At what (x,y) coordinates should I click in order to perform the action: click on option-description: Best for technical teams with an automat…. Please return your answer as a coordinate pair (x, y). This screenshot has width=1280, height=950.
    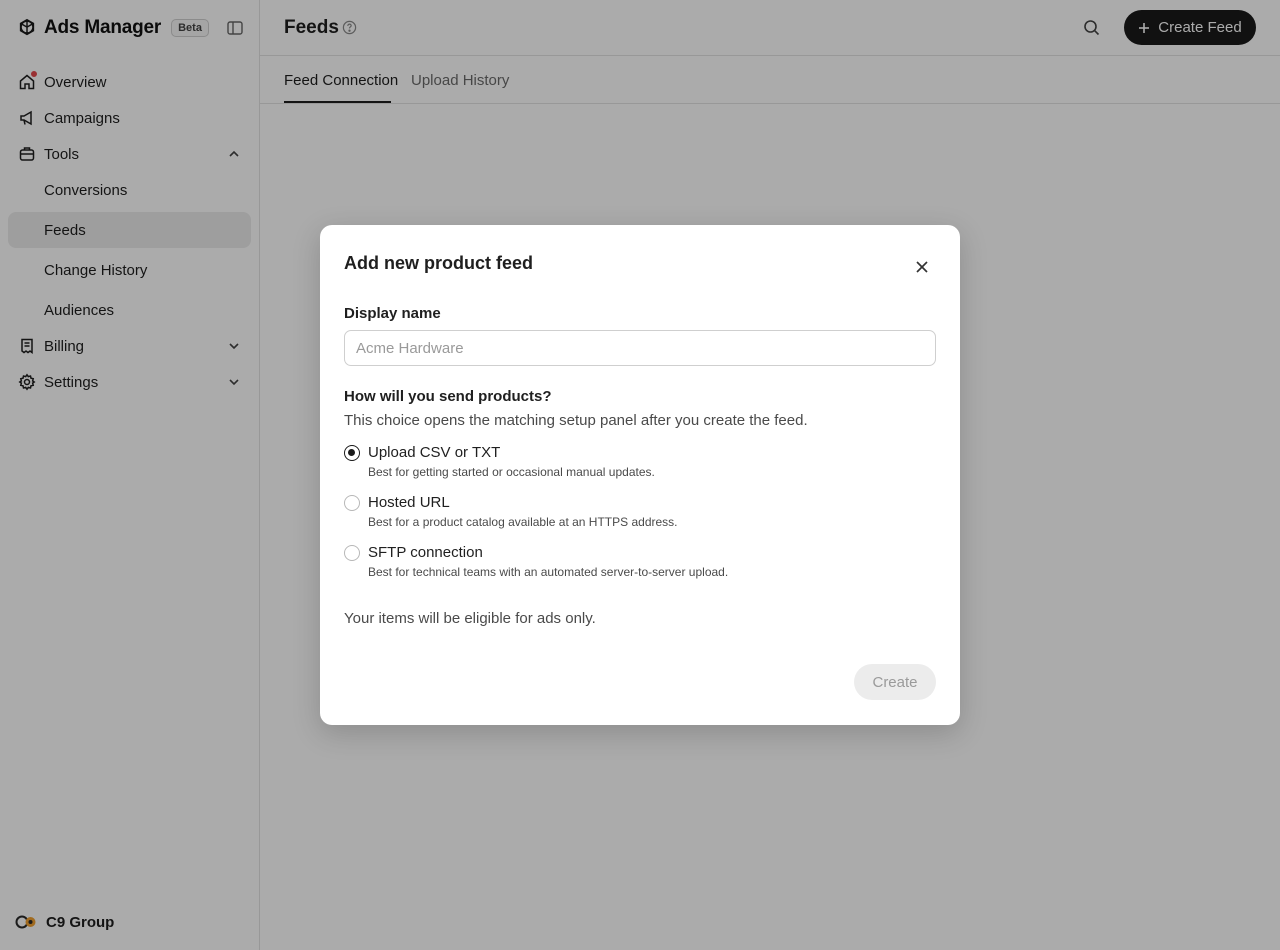
    Looking at the image, I should click on (548, 572).